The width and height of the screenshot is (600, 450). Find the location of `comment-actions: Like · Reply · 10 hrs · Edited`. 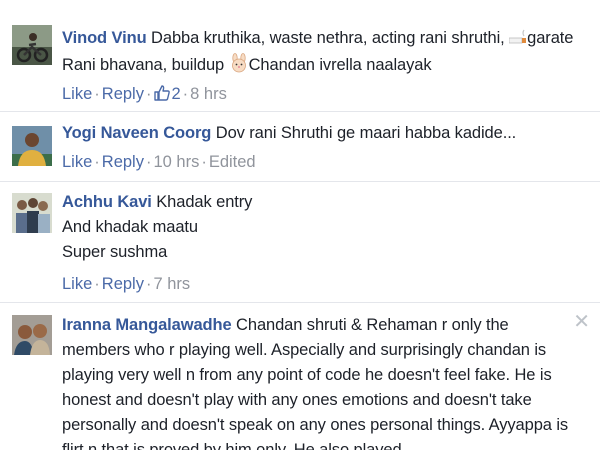

comment-actions: Like · Reply · 10 hrs · Edited is located at coordinates (159, 162).